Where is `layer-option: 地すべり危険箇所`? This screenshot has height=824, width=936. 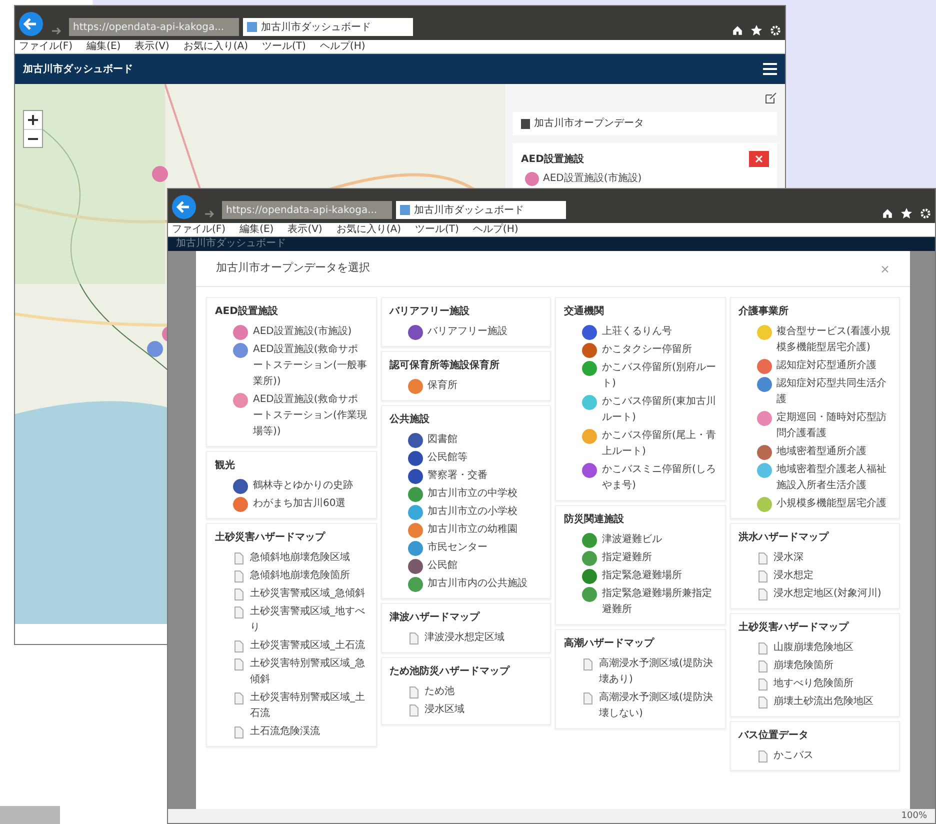
layer-option: 地すべり危険箇所 is located at coordinates (814, 684).